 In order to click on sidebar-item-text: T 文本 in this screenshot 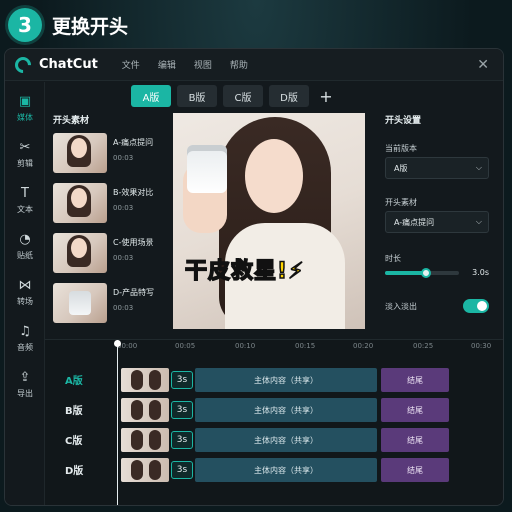, I will do `click(25, 200)`.